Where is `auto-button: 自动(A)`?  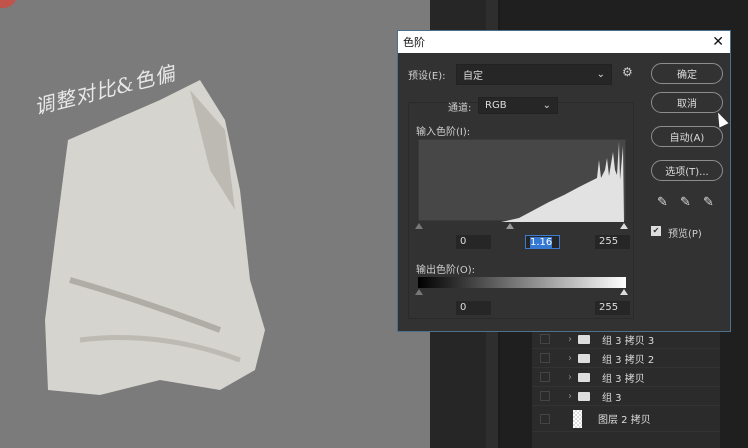
auto-button: 自动(A) is located at coordinates (687, 136).